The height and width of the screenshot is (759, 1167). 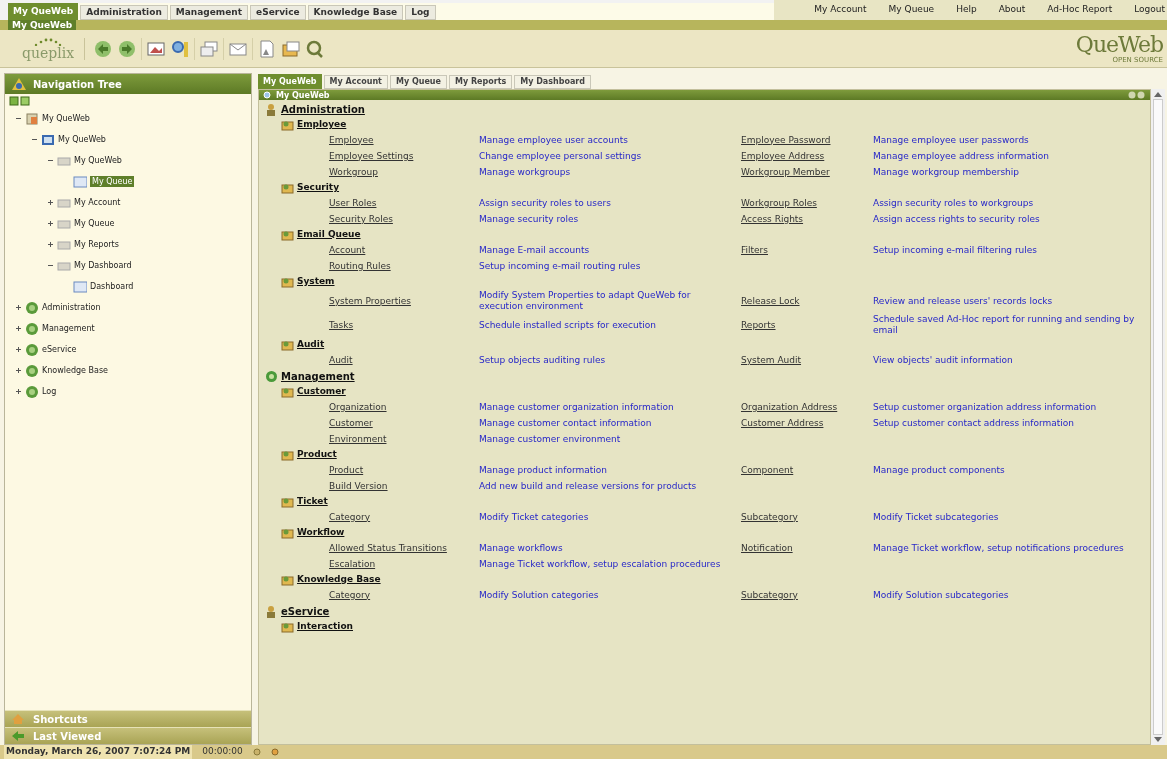 I want to click on item-link: Employee, so click(x=404, y=140).